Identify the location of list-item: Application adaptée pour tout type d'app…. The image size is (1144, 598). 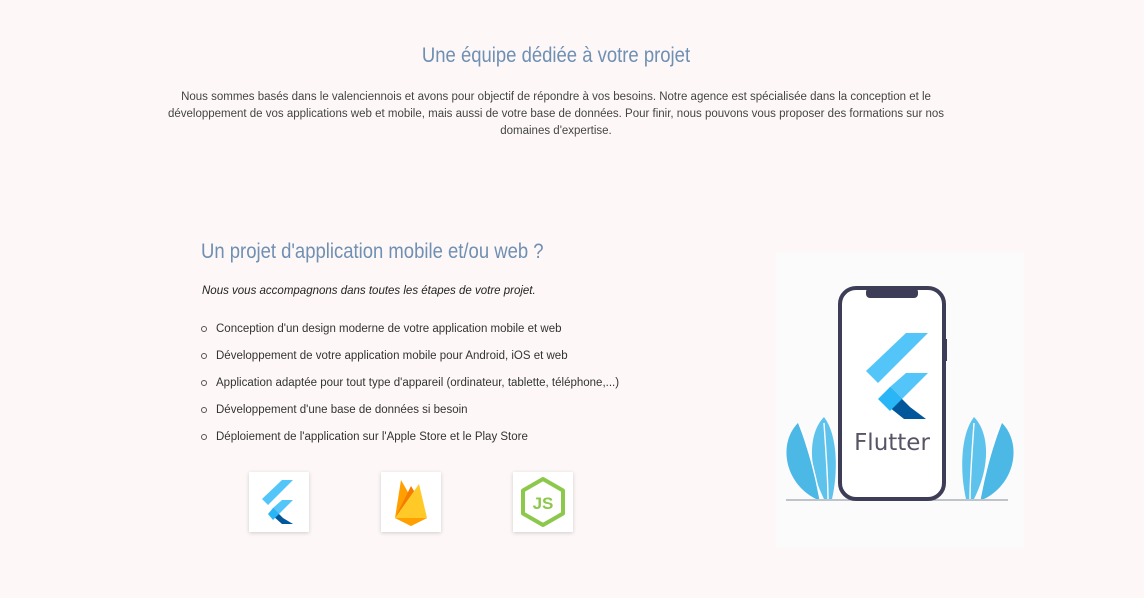
(410, 387).